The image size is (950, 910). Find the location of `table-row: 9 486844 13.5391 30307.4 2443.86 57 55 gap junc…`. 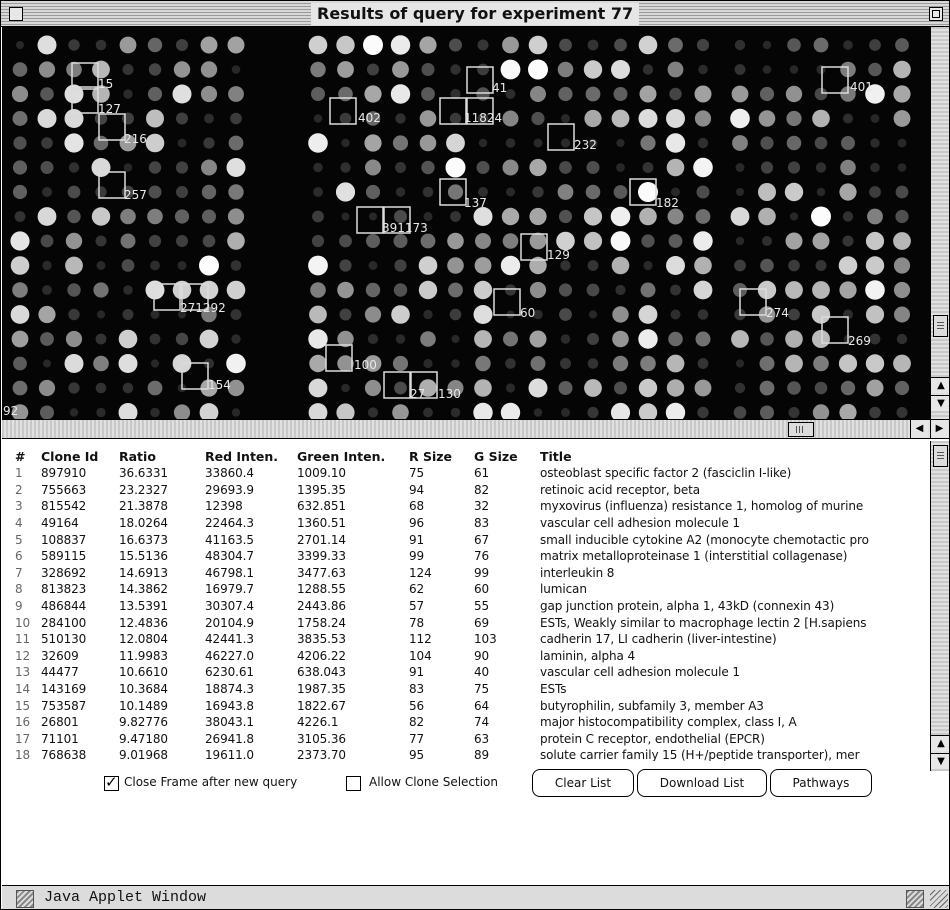

table-row: 9 486844 13.5391 30307.4 2443.86 57 55 gap junc… is located at coordinates (472, 606).